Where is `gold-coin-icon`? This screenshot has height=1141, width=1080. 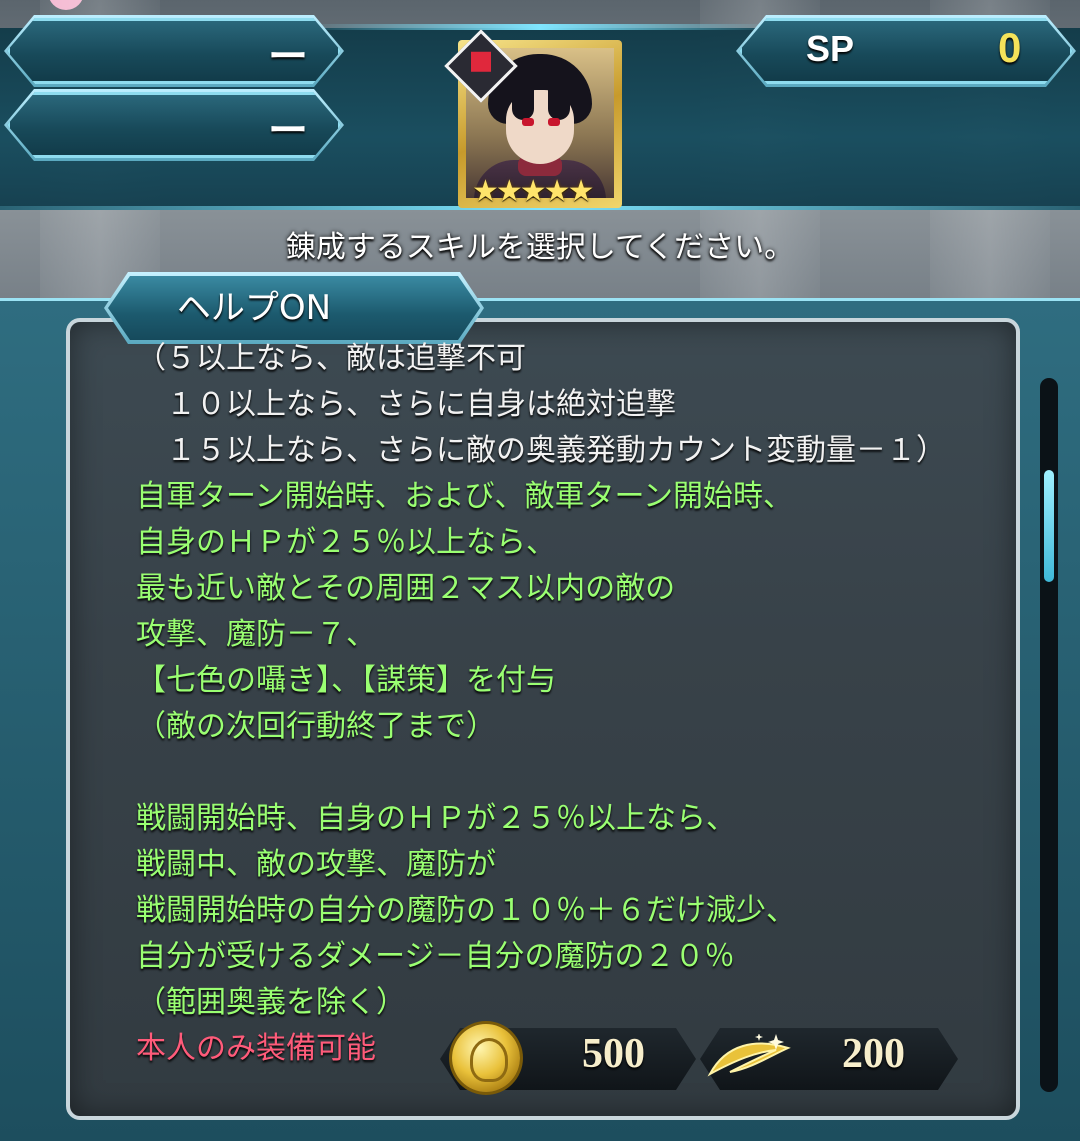
gold-coin-icon is located at coordinates (486, 1058).